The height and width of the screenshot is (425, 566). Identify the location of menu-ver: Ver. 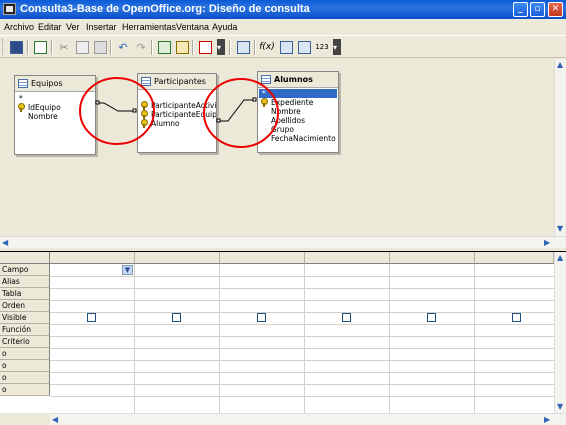
(73, 27).